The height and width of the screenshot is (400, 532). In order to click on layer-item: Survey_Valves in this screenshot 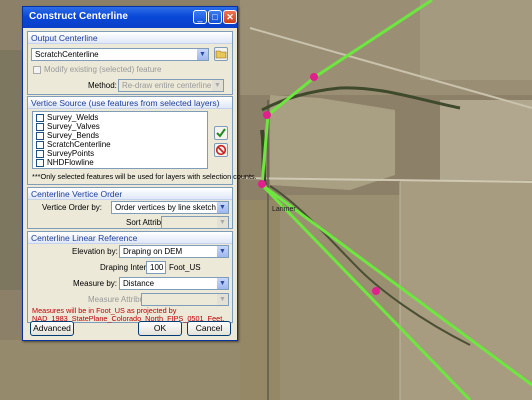, I will do `click(68, 126)`.